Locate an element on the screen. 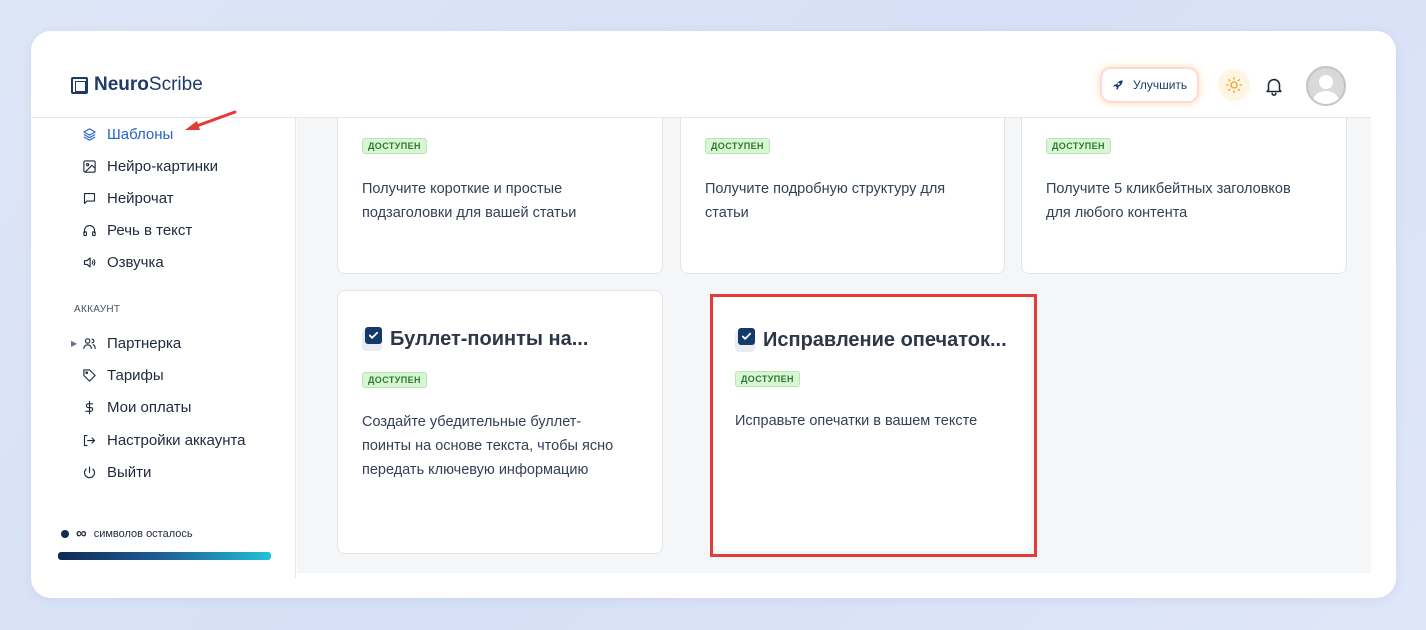 Image resolution: width=1426 pixels, height=630 pixels. sidebar-item-label: Шаблоны is located at coordinates (140, 134).